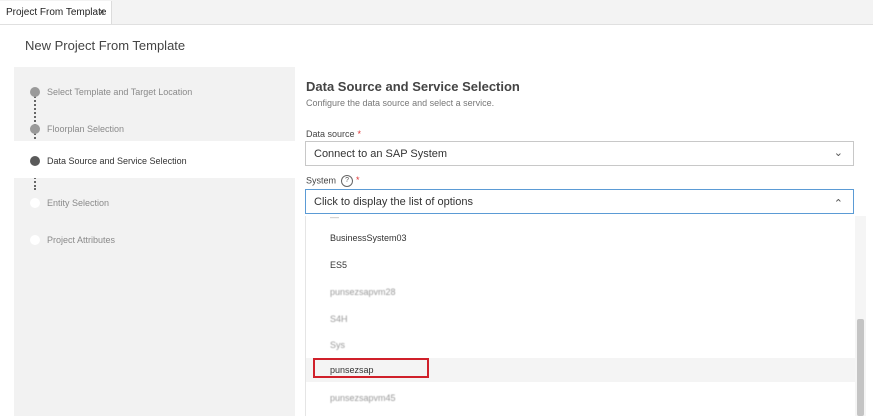  Describe the element at coordinates (860, 367) in the screenshot. I see `scrollbar-thumb` at that location.